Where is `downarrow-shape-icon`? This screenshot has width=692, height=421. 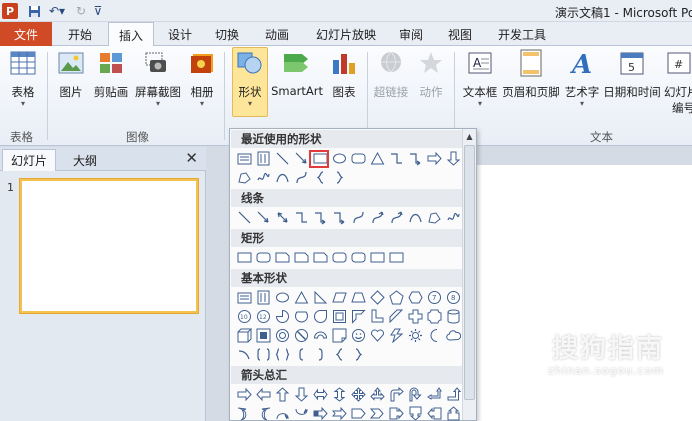
downarrow-shape-icon is located at coordinates (301, 394).